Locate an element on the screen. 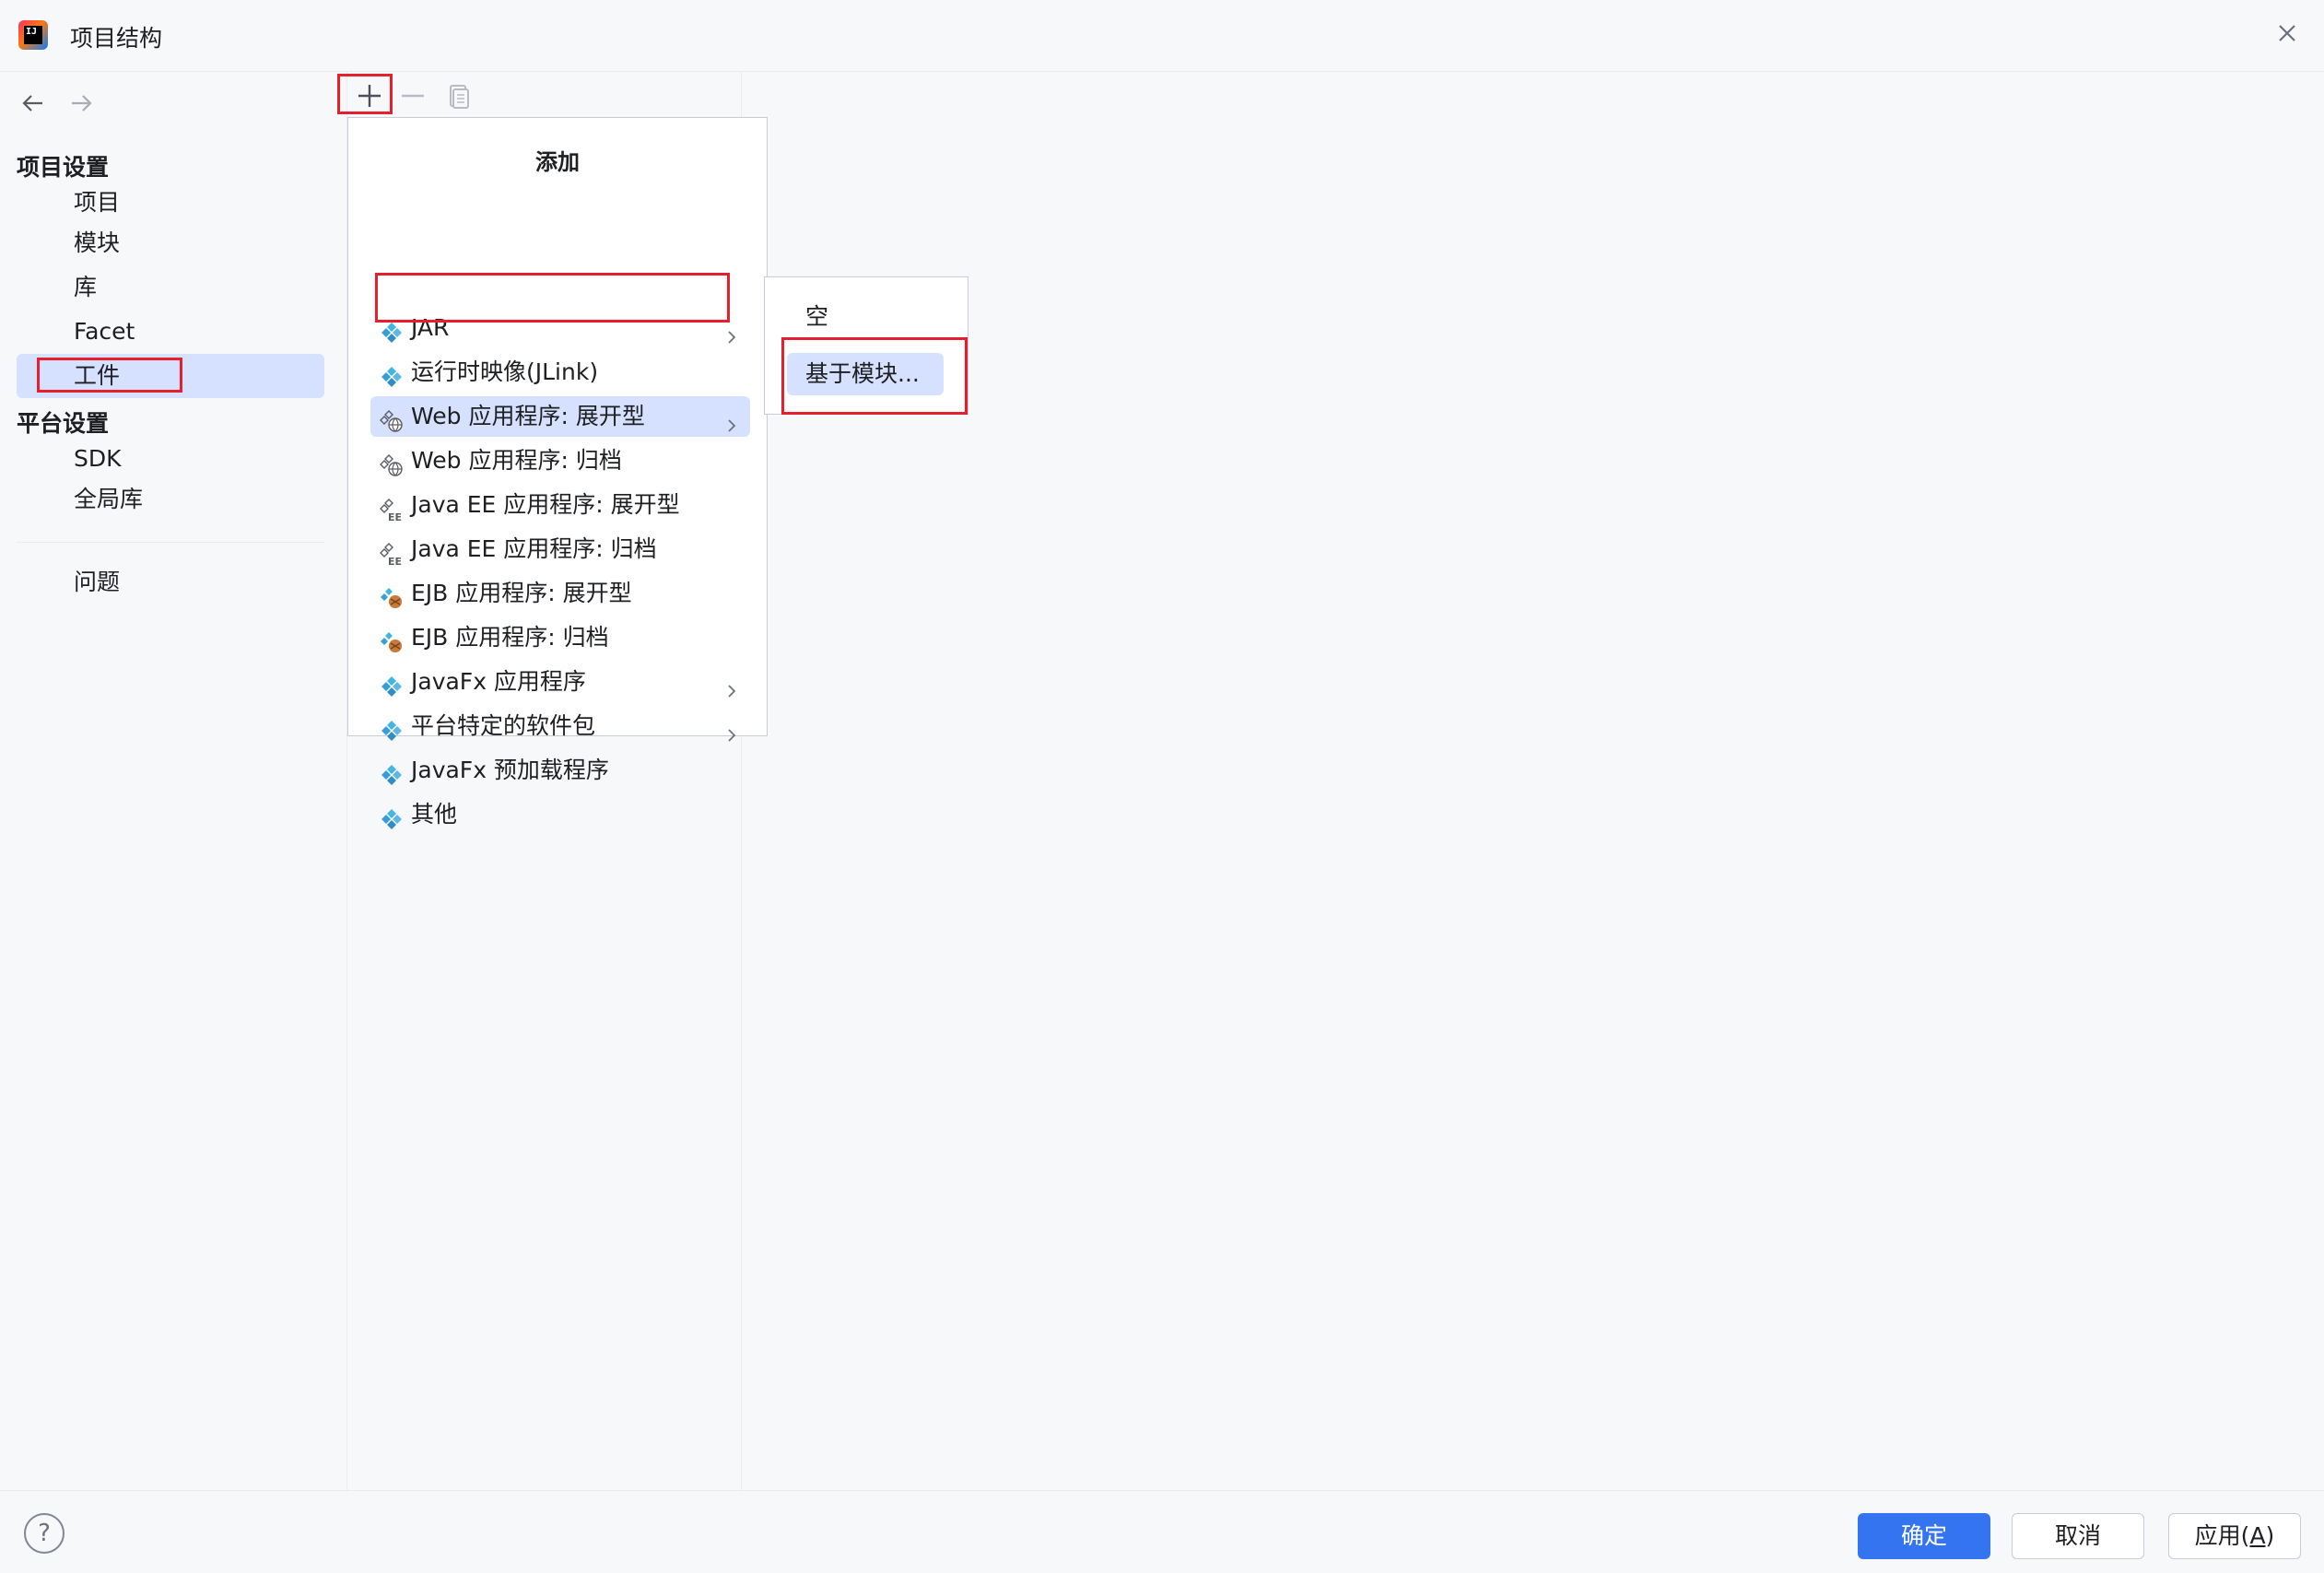  menu-item-web-exploded: Web 应用程序: 展开型 is located at coordinates (560, 416).